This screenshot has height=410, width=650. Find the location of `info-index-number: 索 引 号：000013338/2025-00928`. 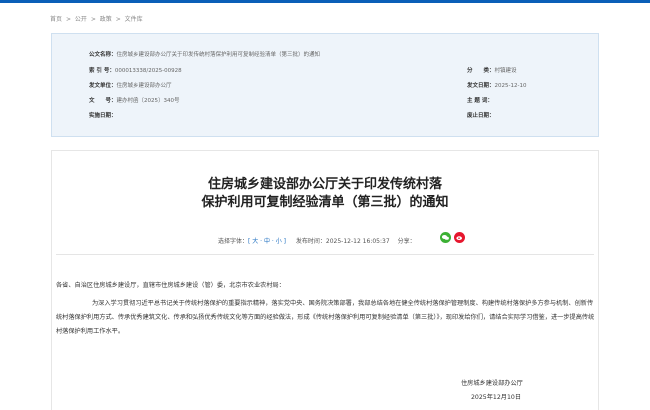

info-index-number: 索 引 号：000013338/2025-00928 is located at coordinates (135, 70).